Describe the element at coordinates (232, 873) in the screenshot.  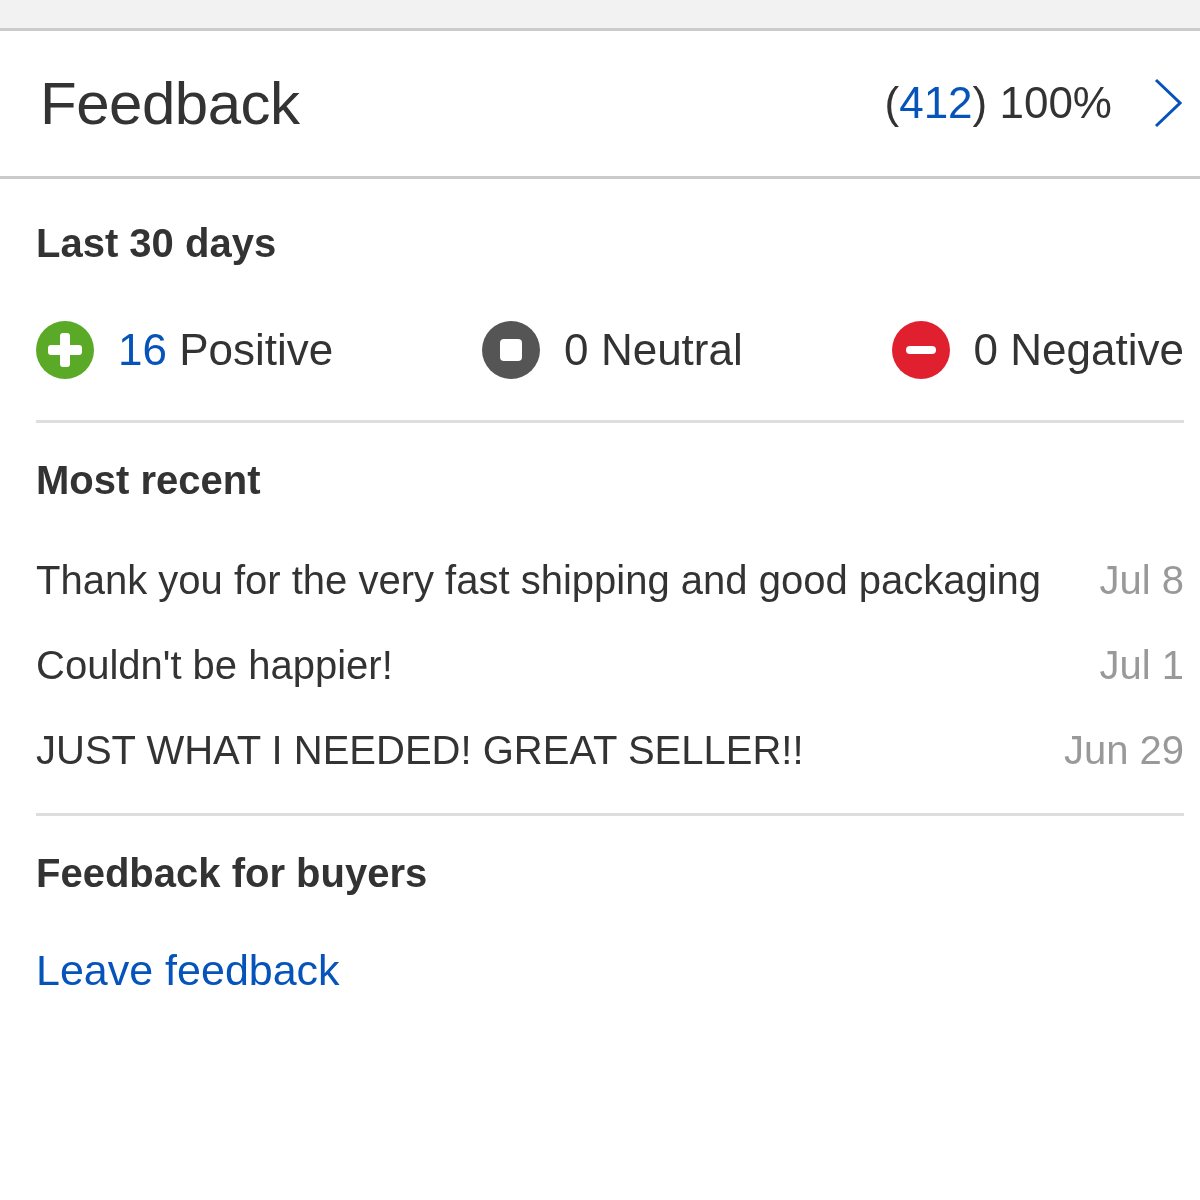
I see `section-heading: Feedback for buyers` at that location.